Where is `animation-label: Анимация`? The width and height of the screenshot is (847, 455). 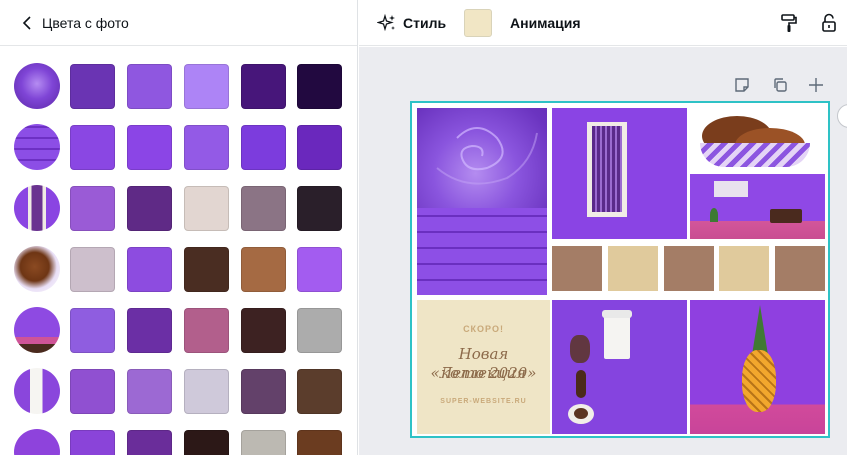 animation-label: Анимация is located at coordinates (545, 23).